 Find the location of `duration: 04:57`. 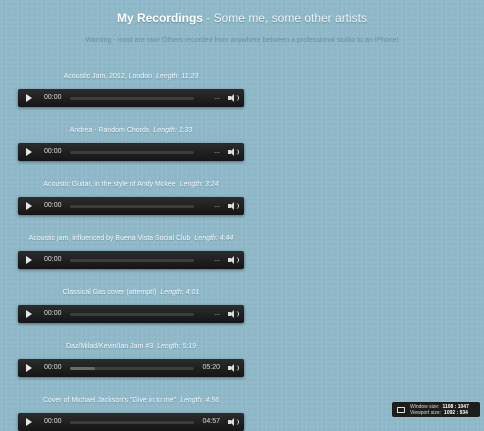

duration: 04:57 is located at coordinates (211, 421).